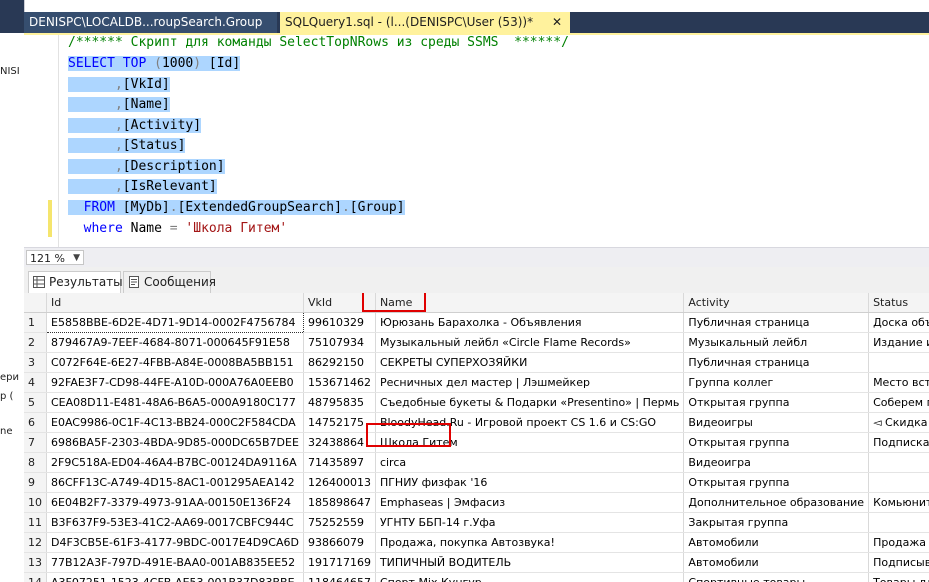 Image resolution: width=929 pixels, height=582 pixels. I want to click on object-explorer-fragment: NISI, so click(10, 71).